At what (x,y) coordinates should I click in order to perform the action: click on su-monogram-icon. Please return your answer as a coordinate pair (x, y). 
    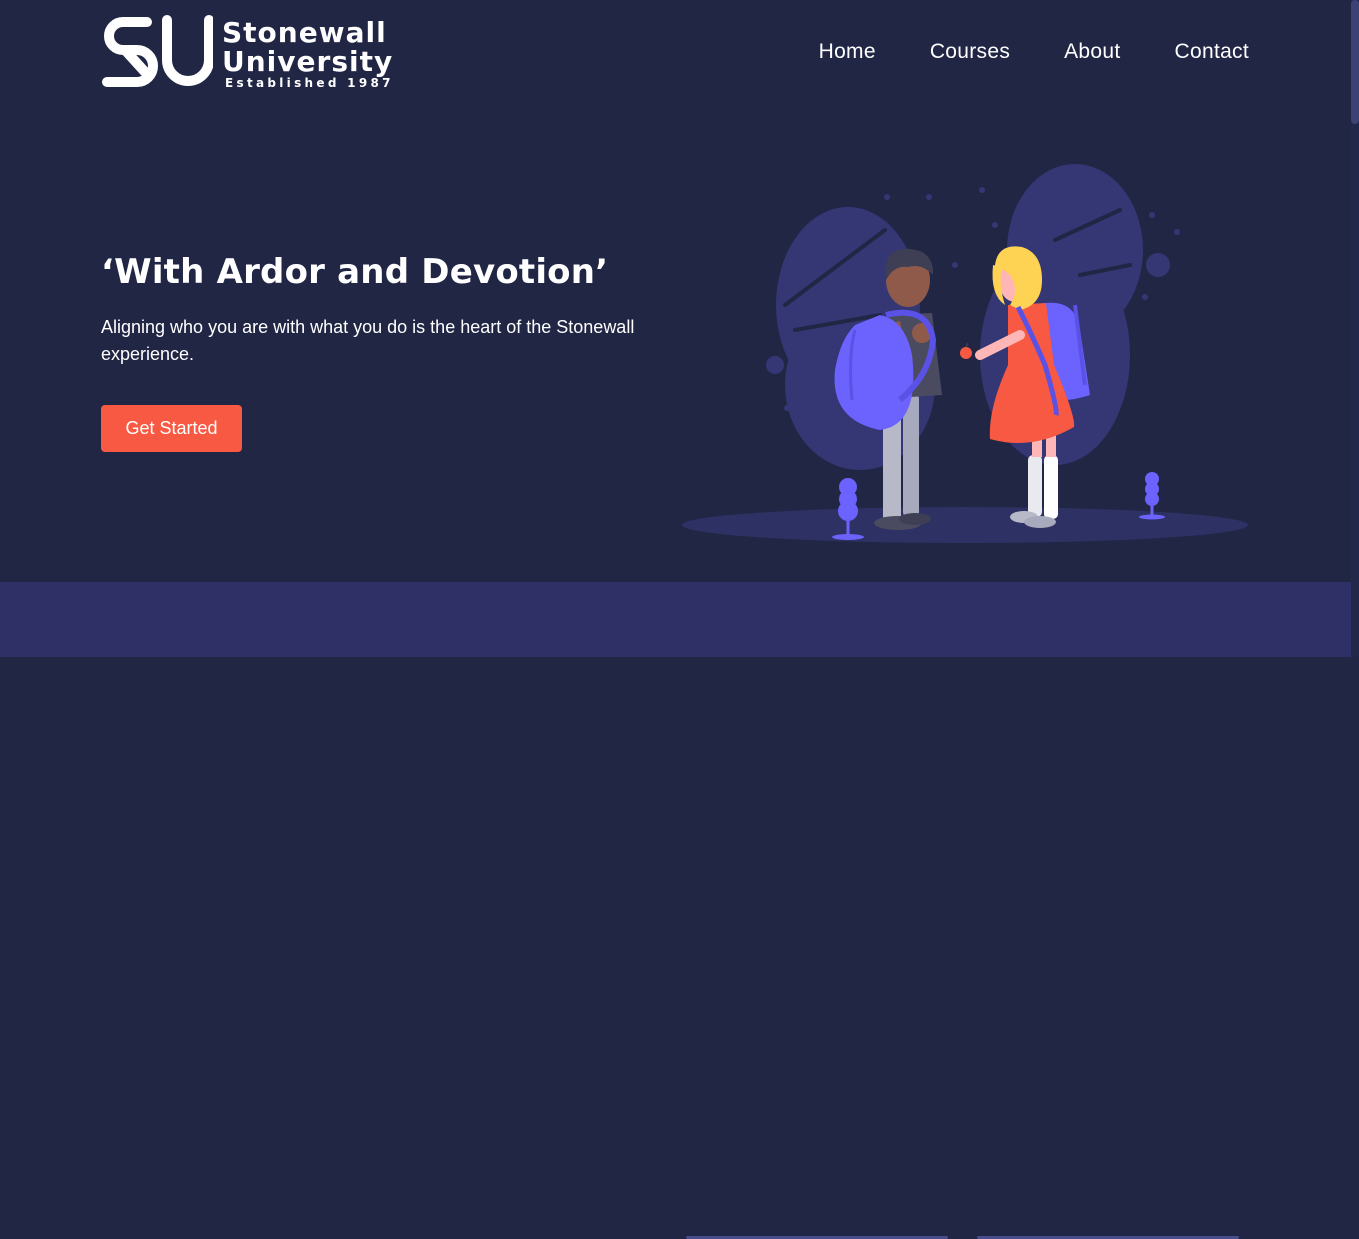
    Looking at the image, I should click on (157, 51).